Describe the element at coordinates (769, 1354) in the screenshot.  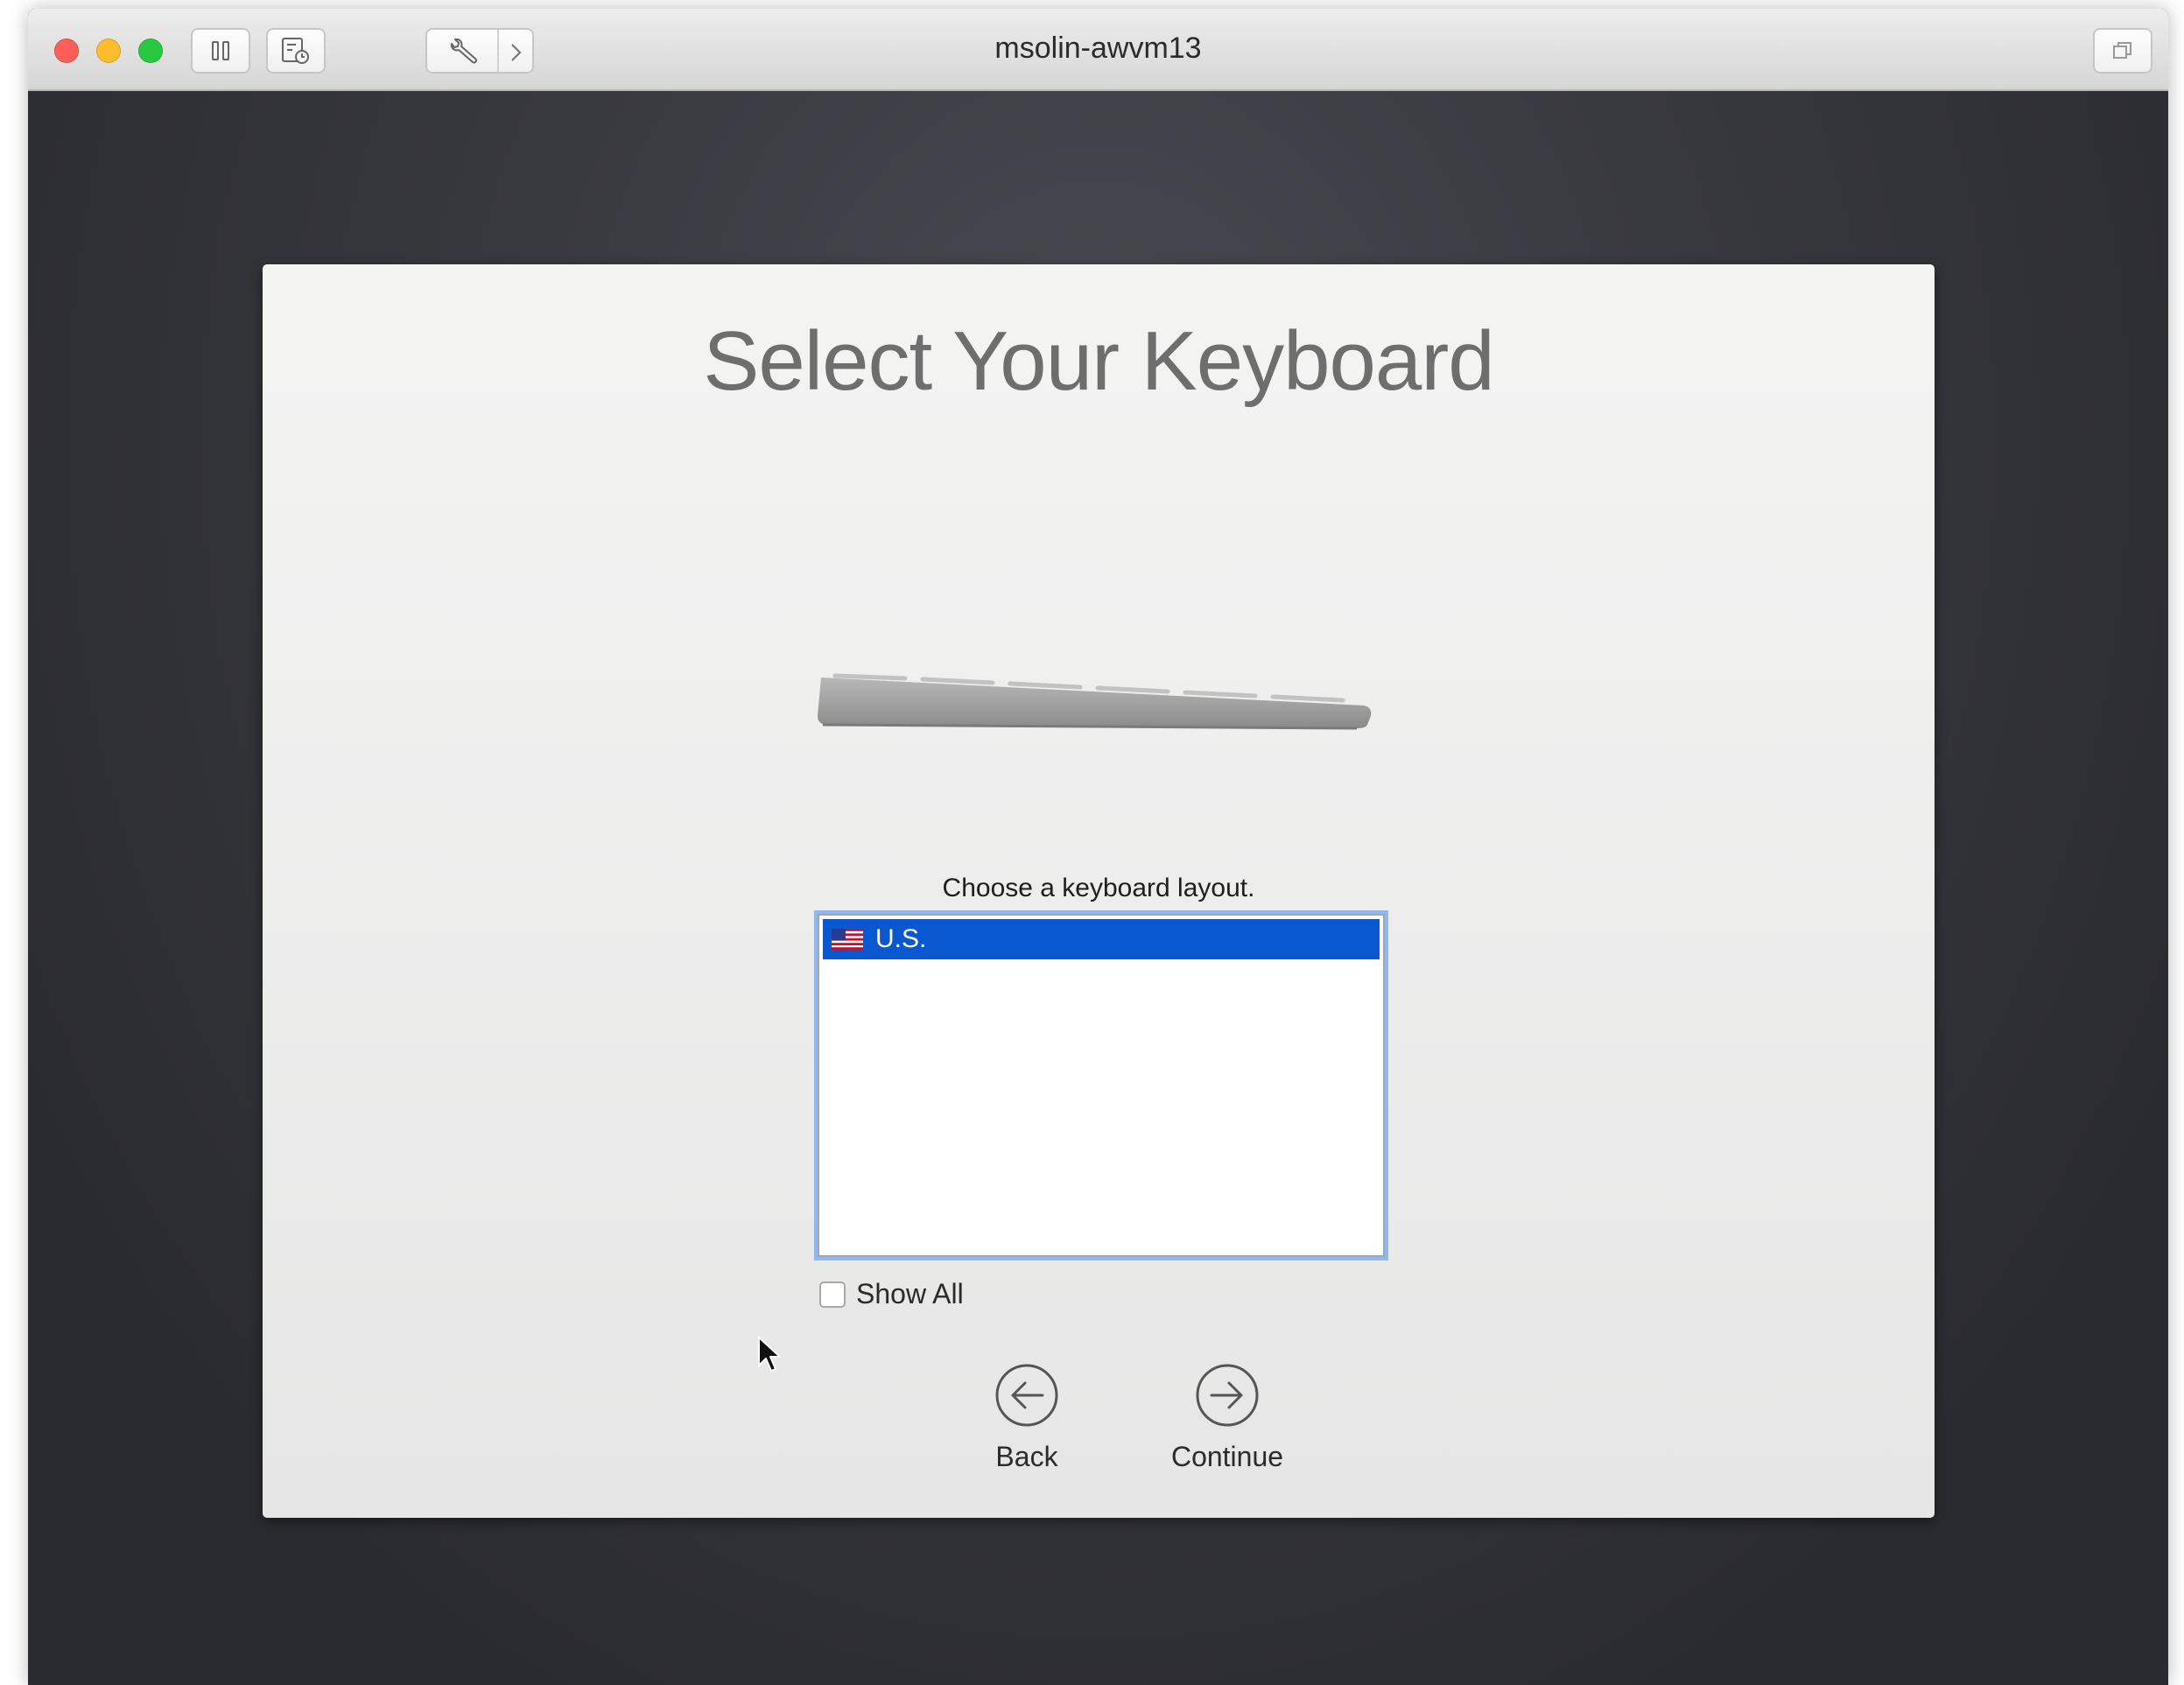
I see `mouse-pointer-icon` at that location.